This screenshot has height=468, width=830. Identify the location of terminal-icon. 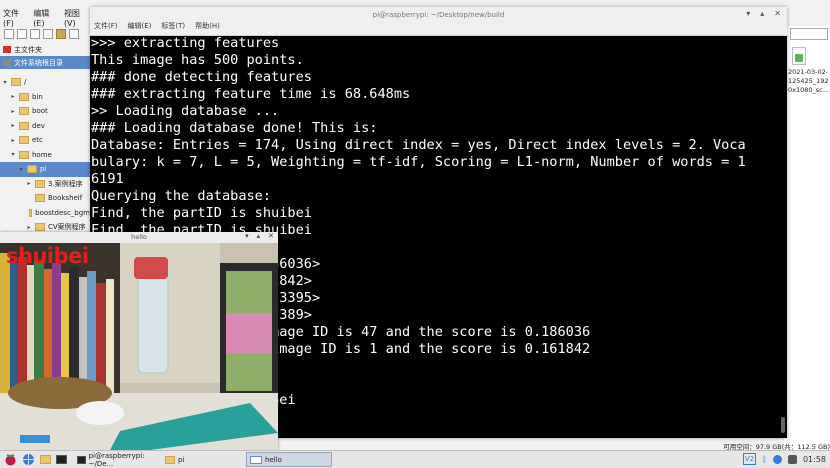
(81, 459).